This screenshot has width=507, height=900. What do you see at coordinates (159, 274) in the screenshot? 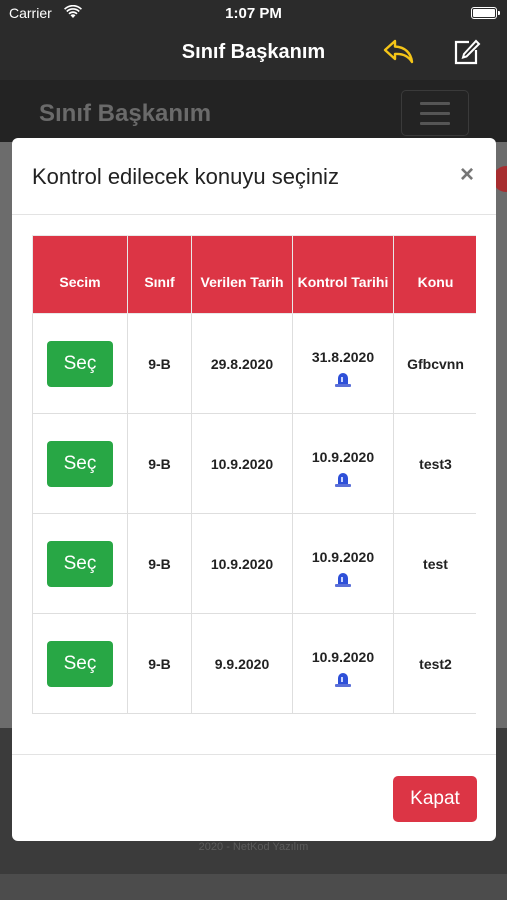
I see `header-sinif: Sınıf` at bounding box center [159, 274].